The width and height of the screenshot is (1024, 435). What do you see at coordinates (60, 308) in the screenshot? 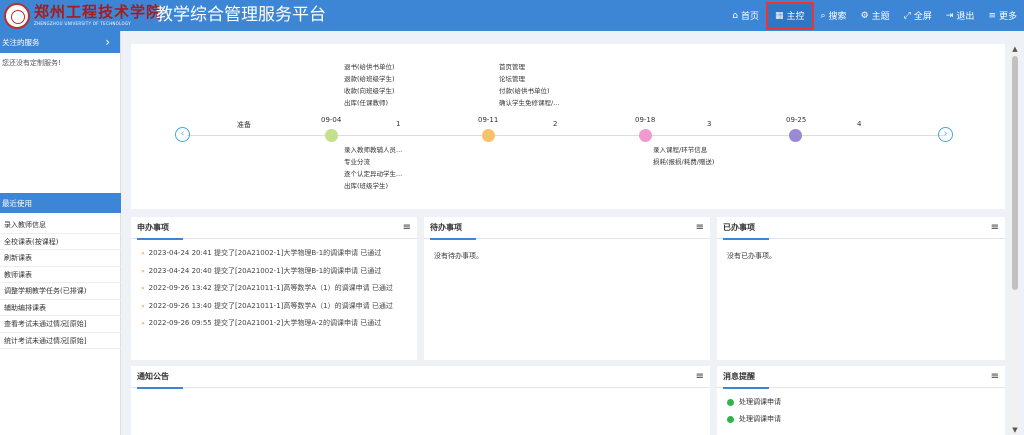
I see `recent-item: 辅助编排课表` at bounding box center [60, 308].